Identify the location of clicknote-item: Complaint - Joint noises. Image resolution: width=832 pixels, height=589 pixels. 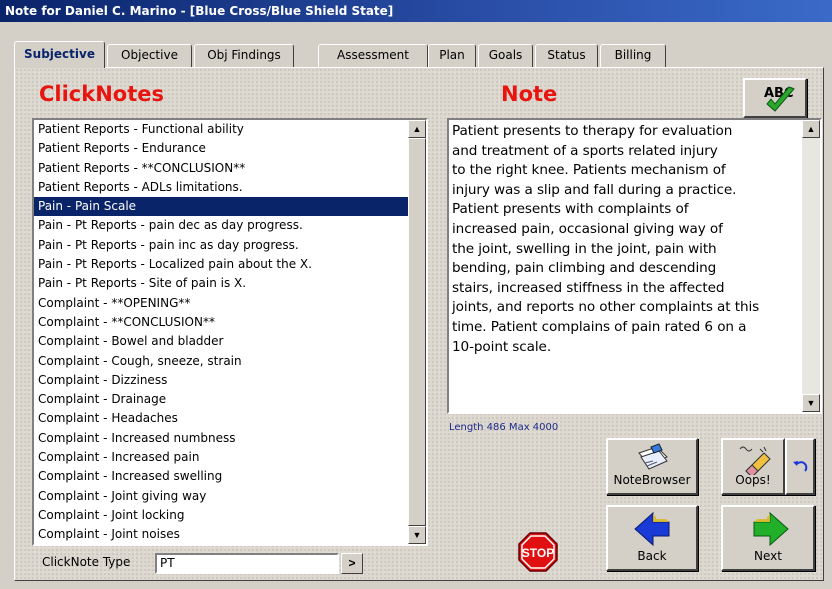
(221, 534).